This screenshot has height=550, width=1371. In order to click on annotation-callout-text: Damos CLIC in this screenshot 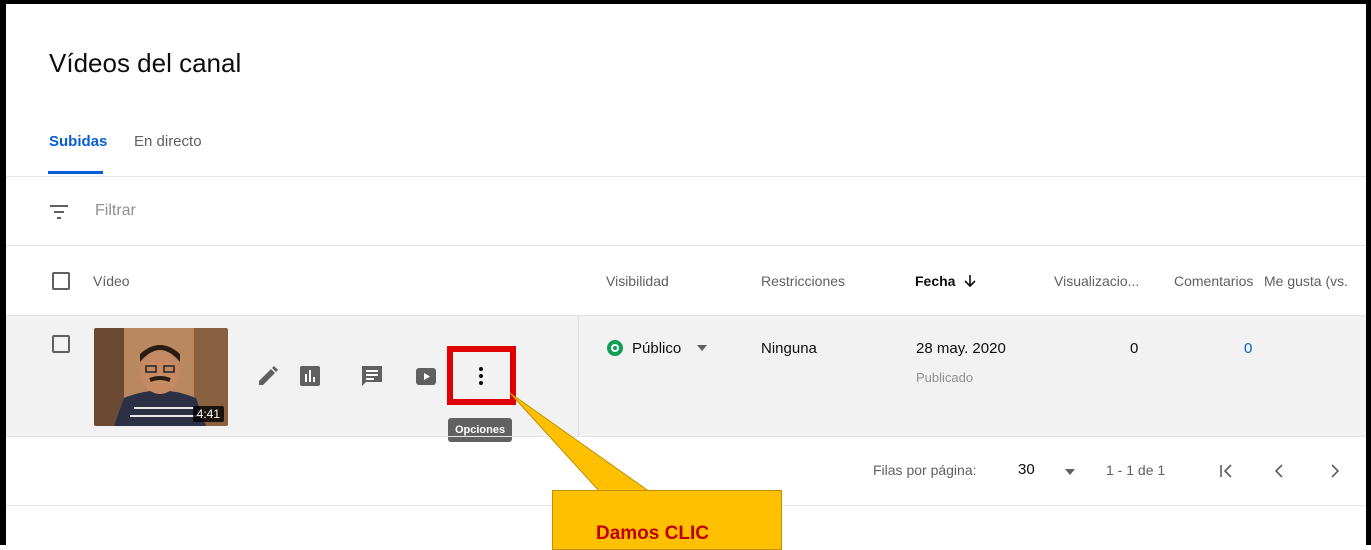, I will do `click(652, 533)`.